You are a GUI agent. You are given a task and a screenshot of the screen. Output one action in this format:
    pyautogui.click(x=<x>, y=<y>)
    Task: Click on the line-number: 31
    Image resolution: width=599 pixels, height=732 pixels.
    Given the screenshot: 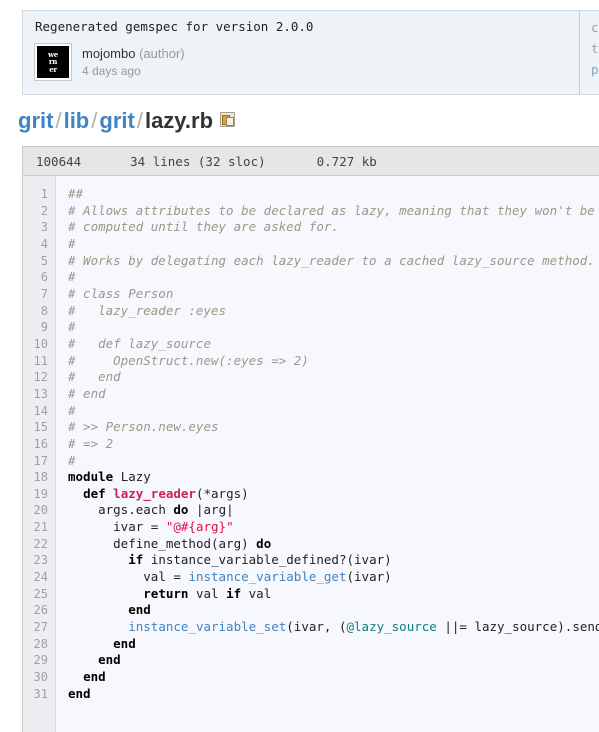 What is the action you would take?
    pyautogui.click(x=39, y=694)
    